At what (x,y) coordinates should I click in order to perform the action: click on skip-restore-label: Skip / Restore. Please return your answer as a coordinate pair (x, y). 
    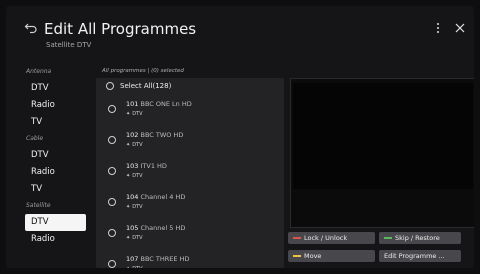
    Looking at the image, I should click on (417, 238).